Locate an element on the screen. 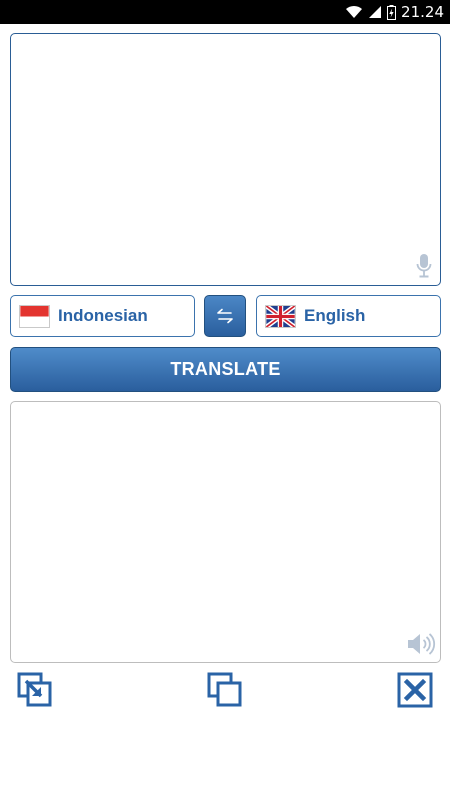 Image resolution: width=450 pixels, height=800 pixels. swap-languages-button is located at coordinates (225, 316).